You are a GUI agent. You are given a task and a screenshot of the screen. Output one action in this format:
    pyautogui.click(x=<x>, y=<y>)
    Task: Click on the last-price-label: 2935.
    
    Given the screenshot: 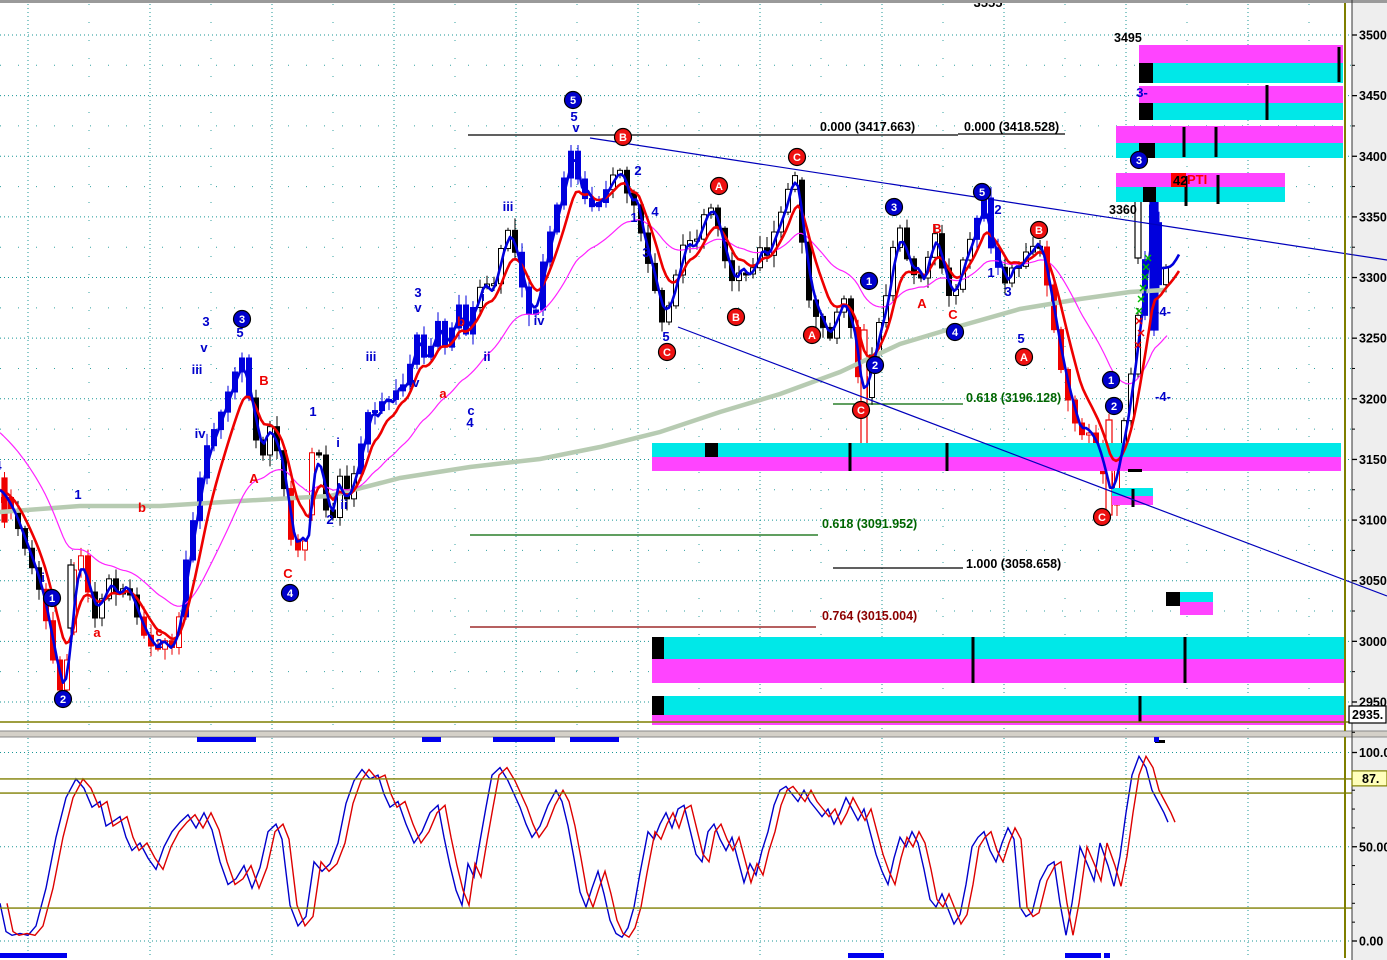 What is the action you would take?
    pyautogui.click(x=1367, y=715)
    